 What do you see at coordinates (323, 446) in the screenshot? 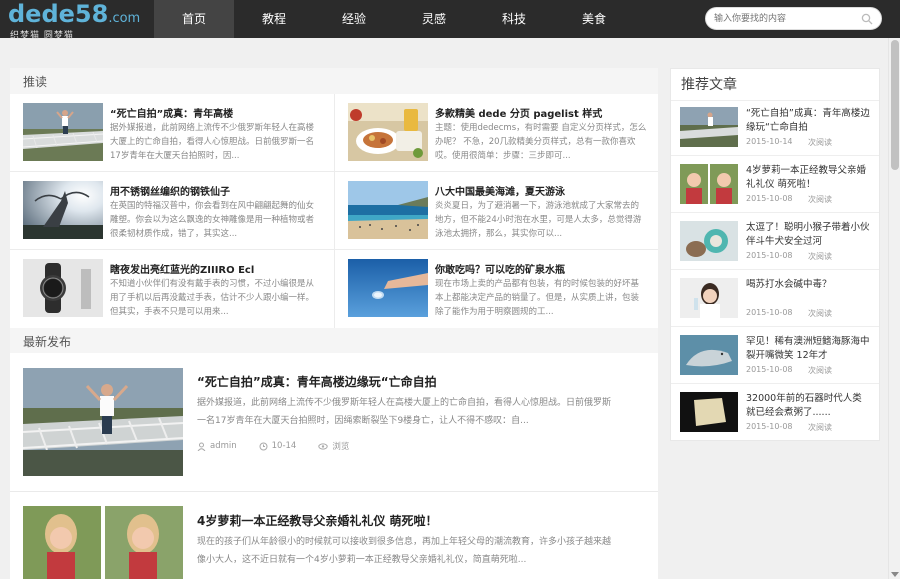
I see `eye-icon` at bounding box center [323, 446].